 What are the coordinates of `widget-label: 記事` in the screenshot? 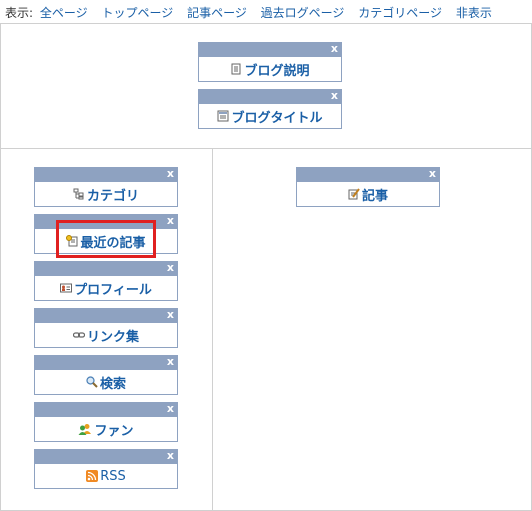 It's located at (374, 196).